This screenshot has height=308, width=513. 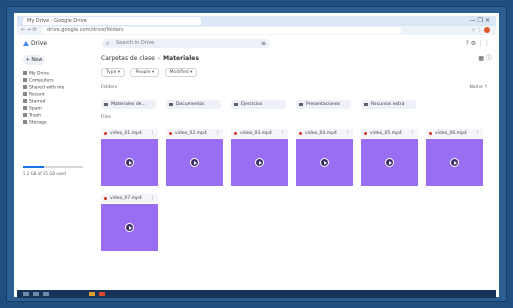 I want to click on file-card-header: video_01.mp4 ⋮, so click(x=129, y=133).